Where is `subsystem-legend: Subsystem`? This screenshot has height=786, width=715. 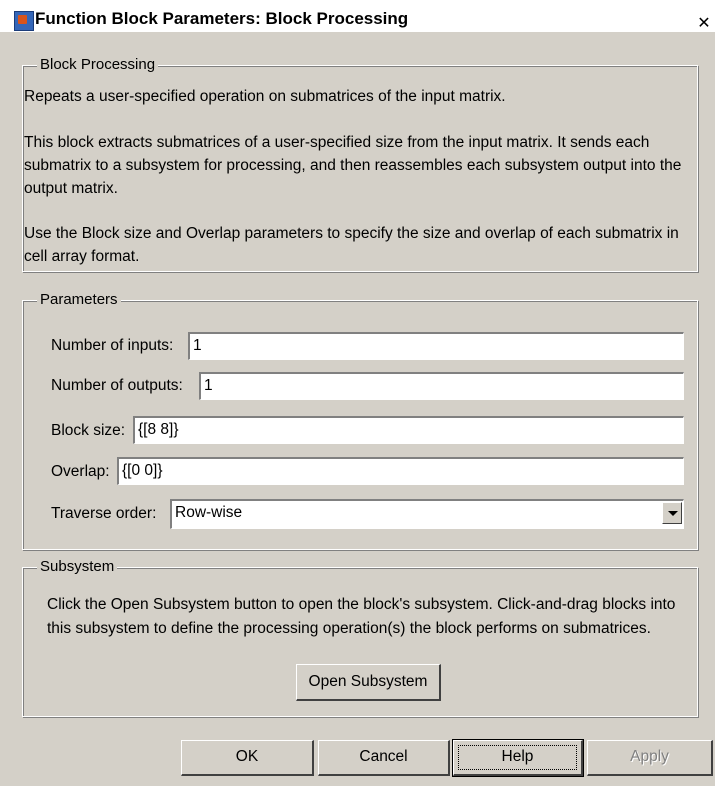
subsystem-legend: Subsystem is located at coordinates (77, 567).